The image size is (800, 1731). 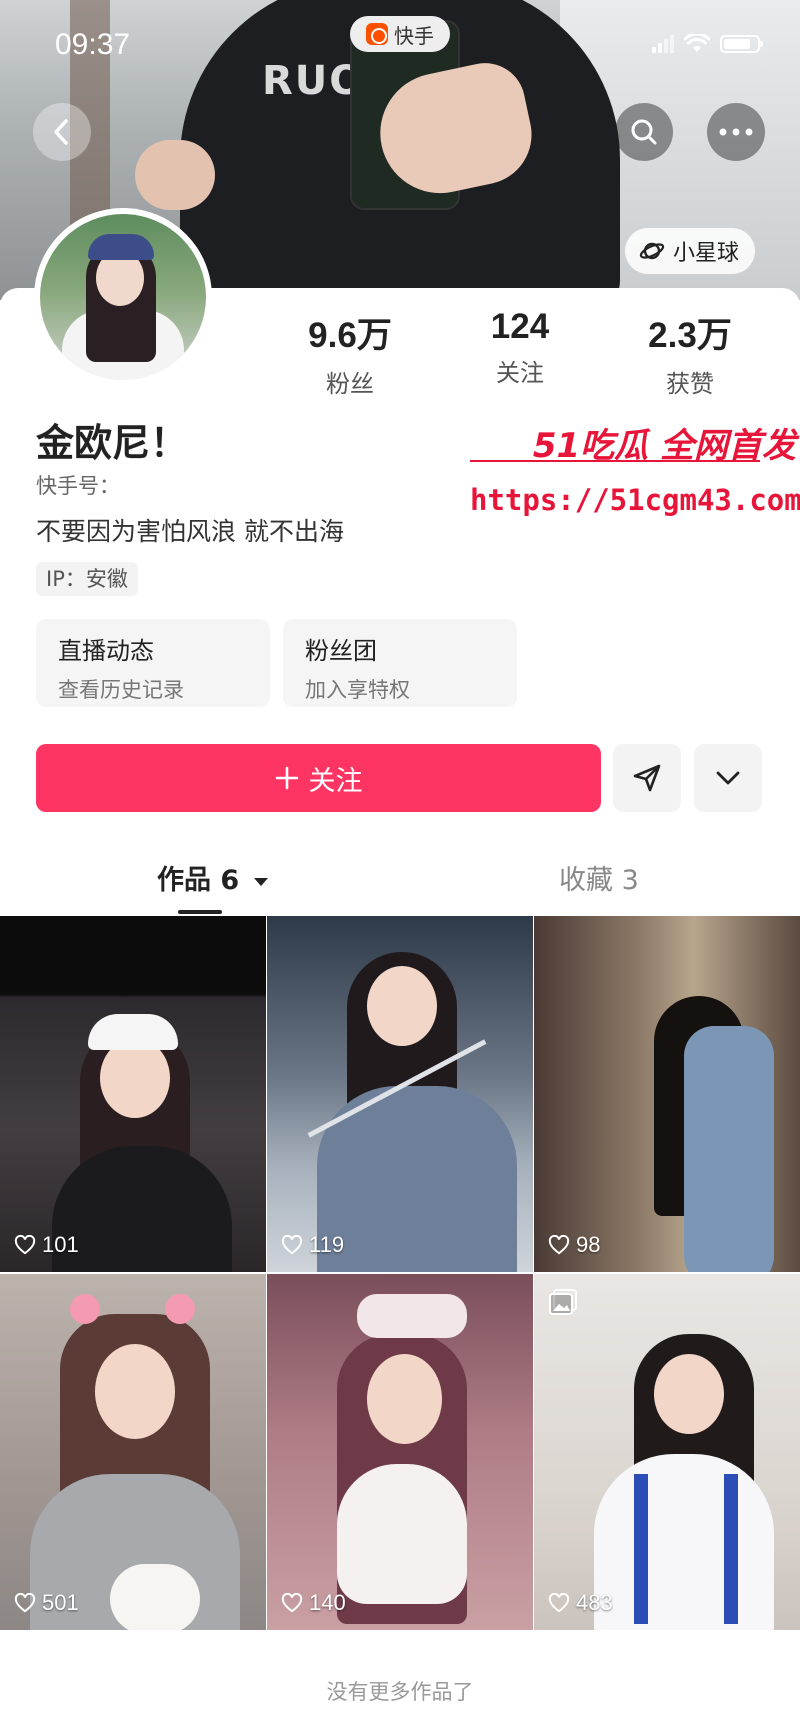 I want to click on like-count: 119, so click(x=312, y=1245).